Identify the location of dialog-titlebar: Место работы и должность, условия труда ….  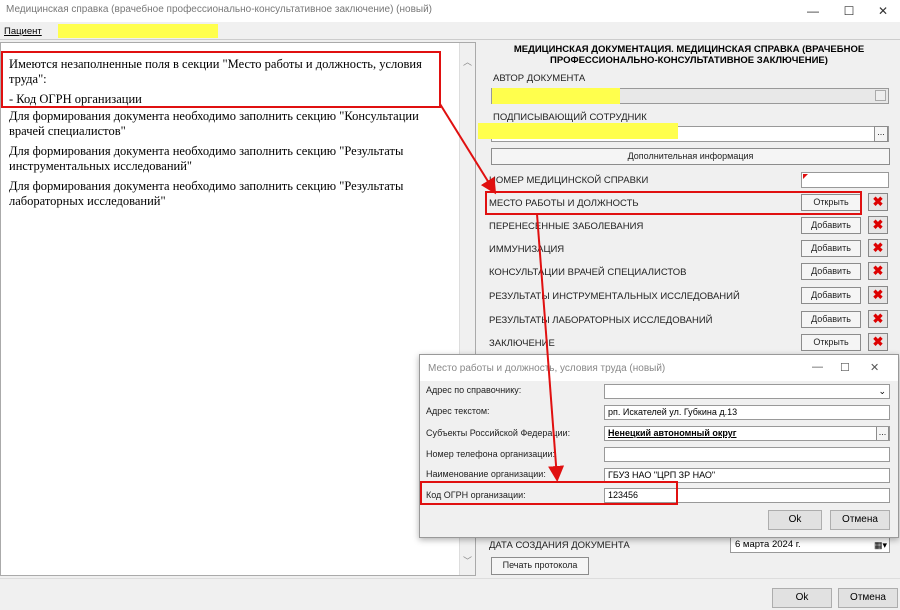
(659, 368).